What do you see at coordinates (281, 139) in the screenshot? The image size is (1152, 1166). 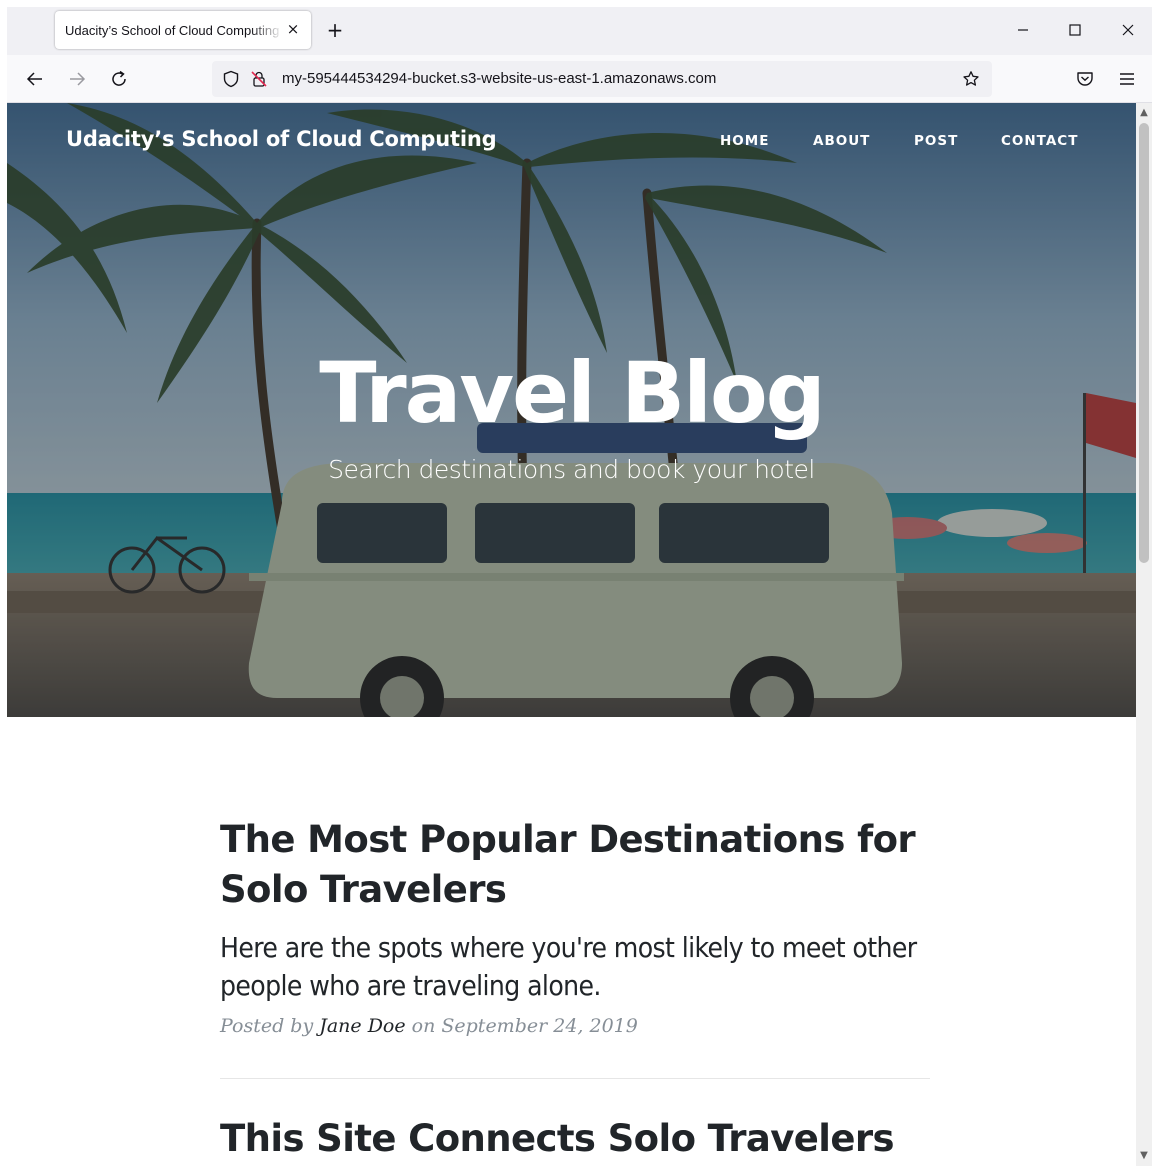 I see `site-brand-link: Udacity’s School of Cloud Computing` at bounding box center [281, 139].